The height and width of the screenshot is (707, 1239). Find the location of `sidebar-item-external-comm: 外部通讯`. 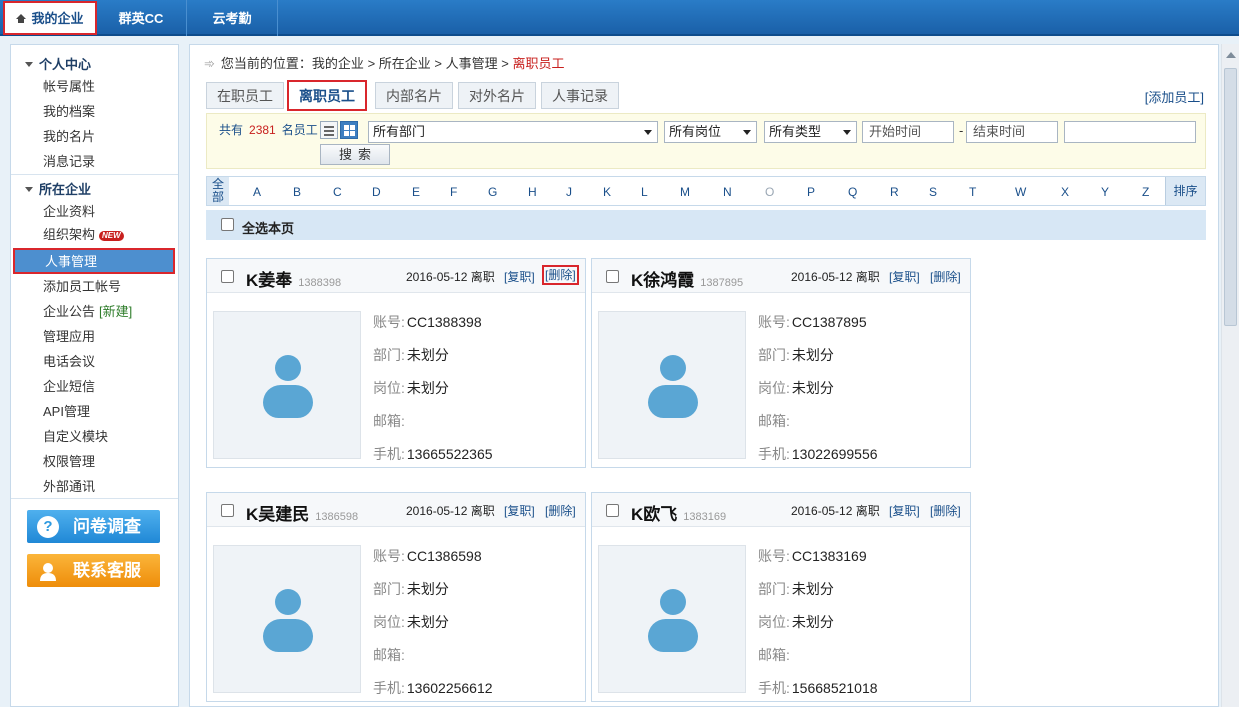

sidebar-item-external-comm: 外部通讯 is located at coordinates (69, 487).